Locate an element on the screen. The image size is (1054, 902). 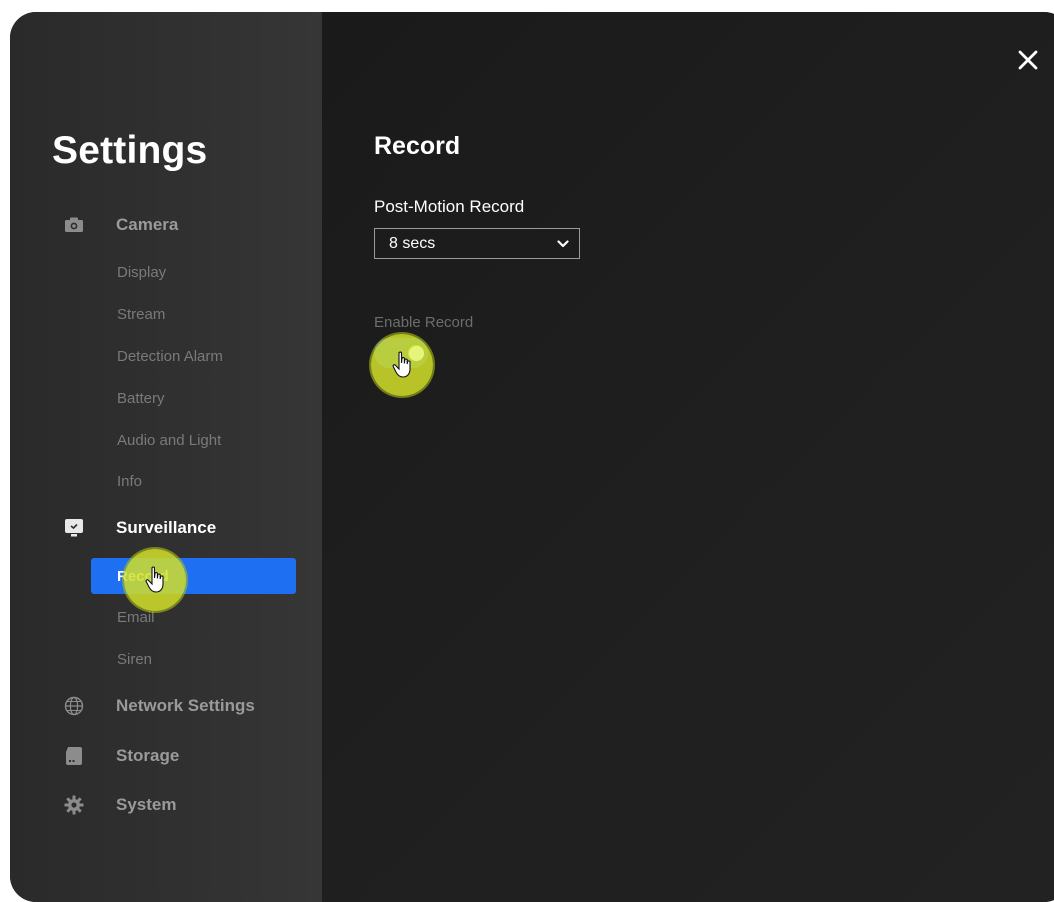
monitor-icon is located at coordinates (74, 528).